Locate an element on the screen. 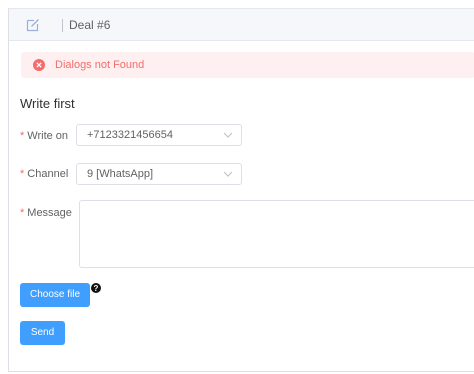 The image size is (474, 374). message-label: * Message is located at coordinates (46, 213).